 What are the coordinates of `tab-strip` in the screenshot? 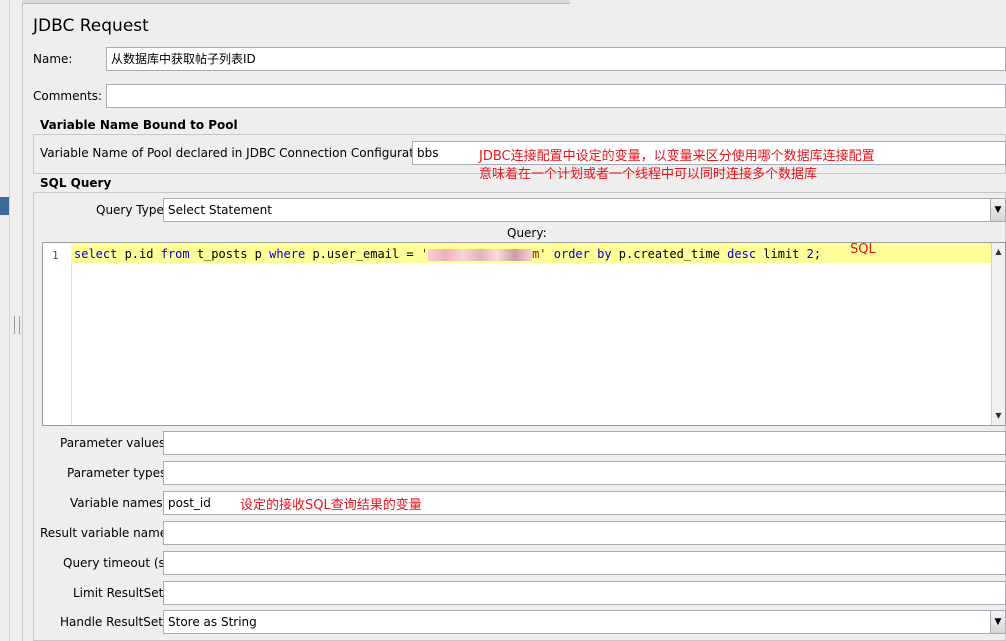 It's located at (296, 2).